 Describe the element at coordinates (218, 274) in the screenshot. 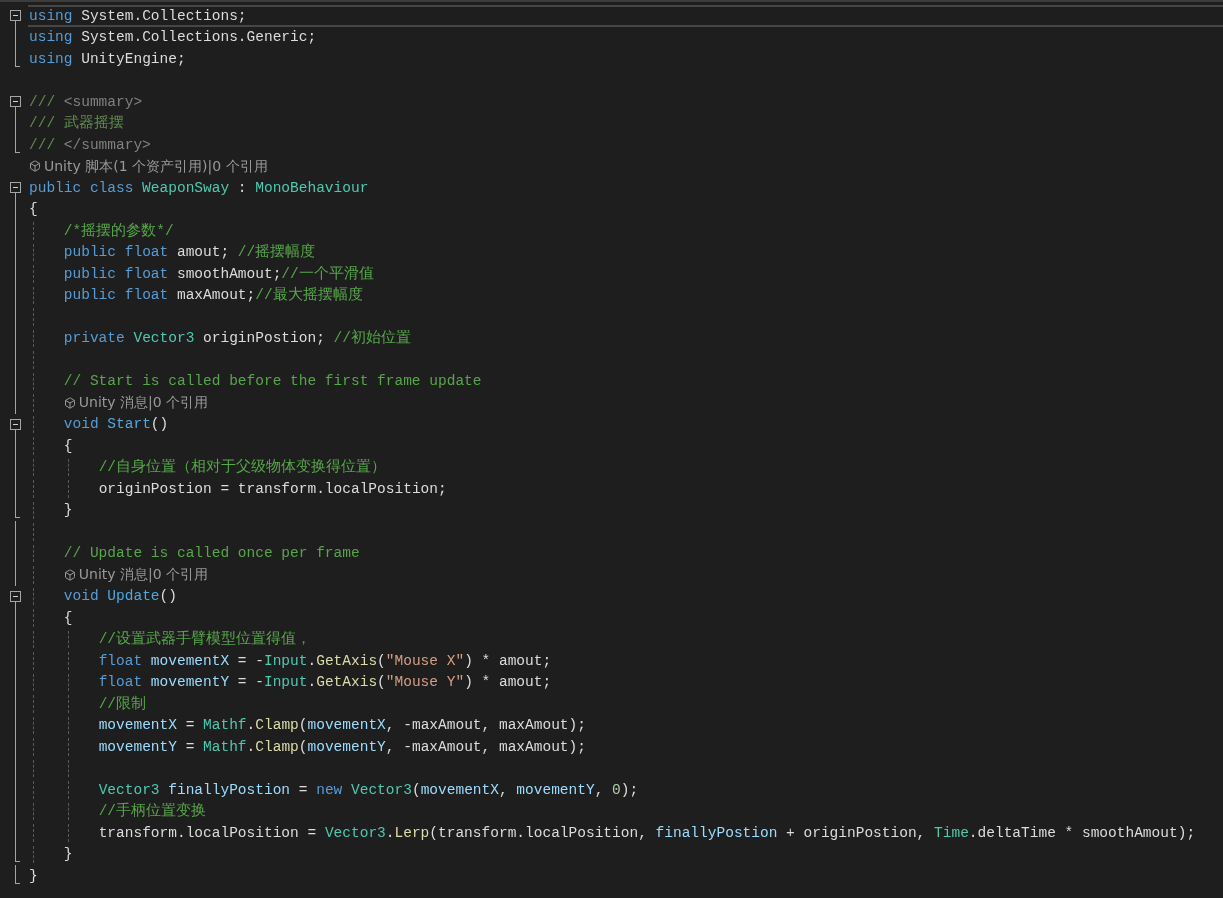

I see `code-line: public float smoothAmout;//一个平滑值` at that location.